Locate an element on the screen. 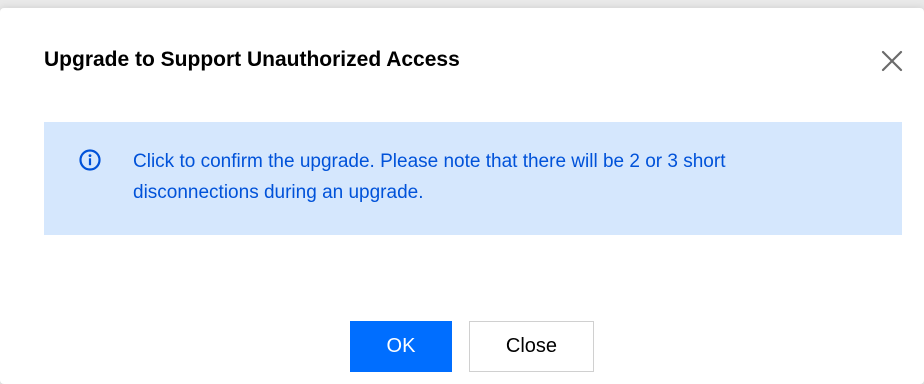 This screenshot has width=924, height=384. dialog-title: Upgrade to Support Unauthorized Access is located at coordinates (252, 59).